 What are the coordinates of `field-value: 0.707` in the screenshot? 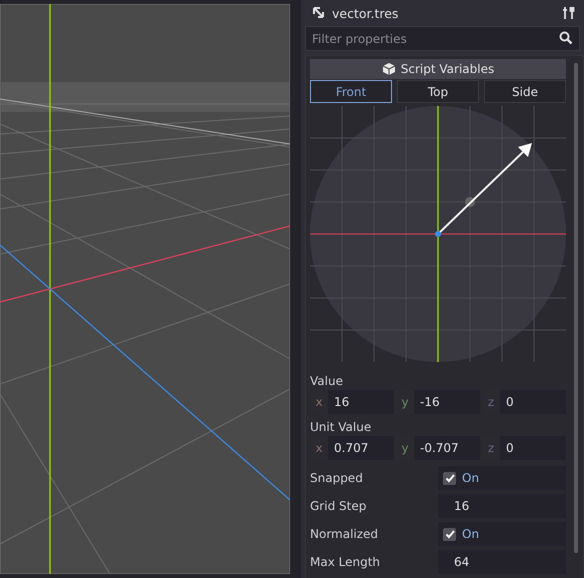 It's located at (350, 448).